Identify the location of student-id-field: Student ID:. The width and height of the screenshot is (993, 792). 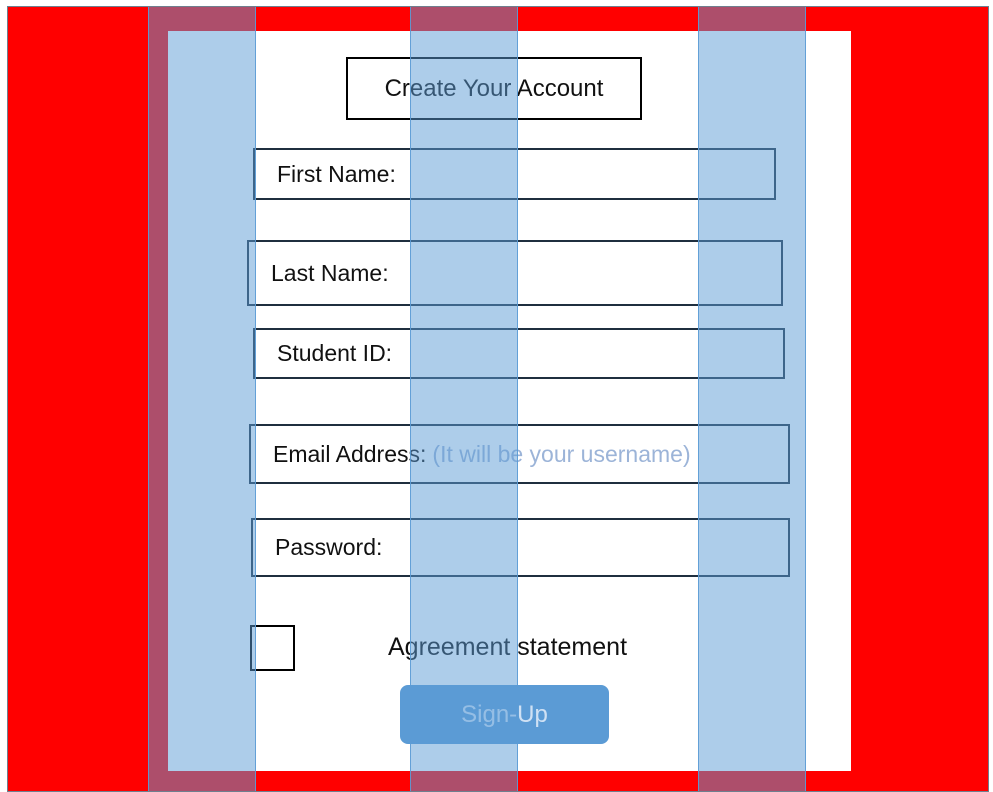
(519, 353).